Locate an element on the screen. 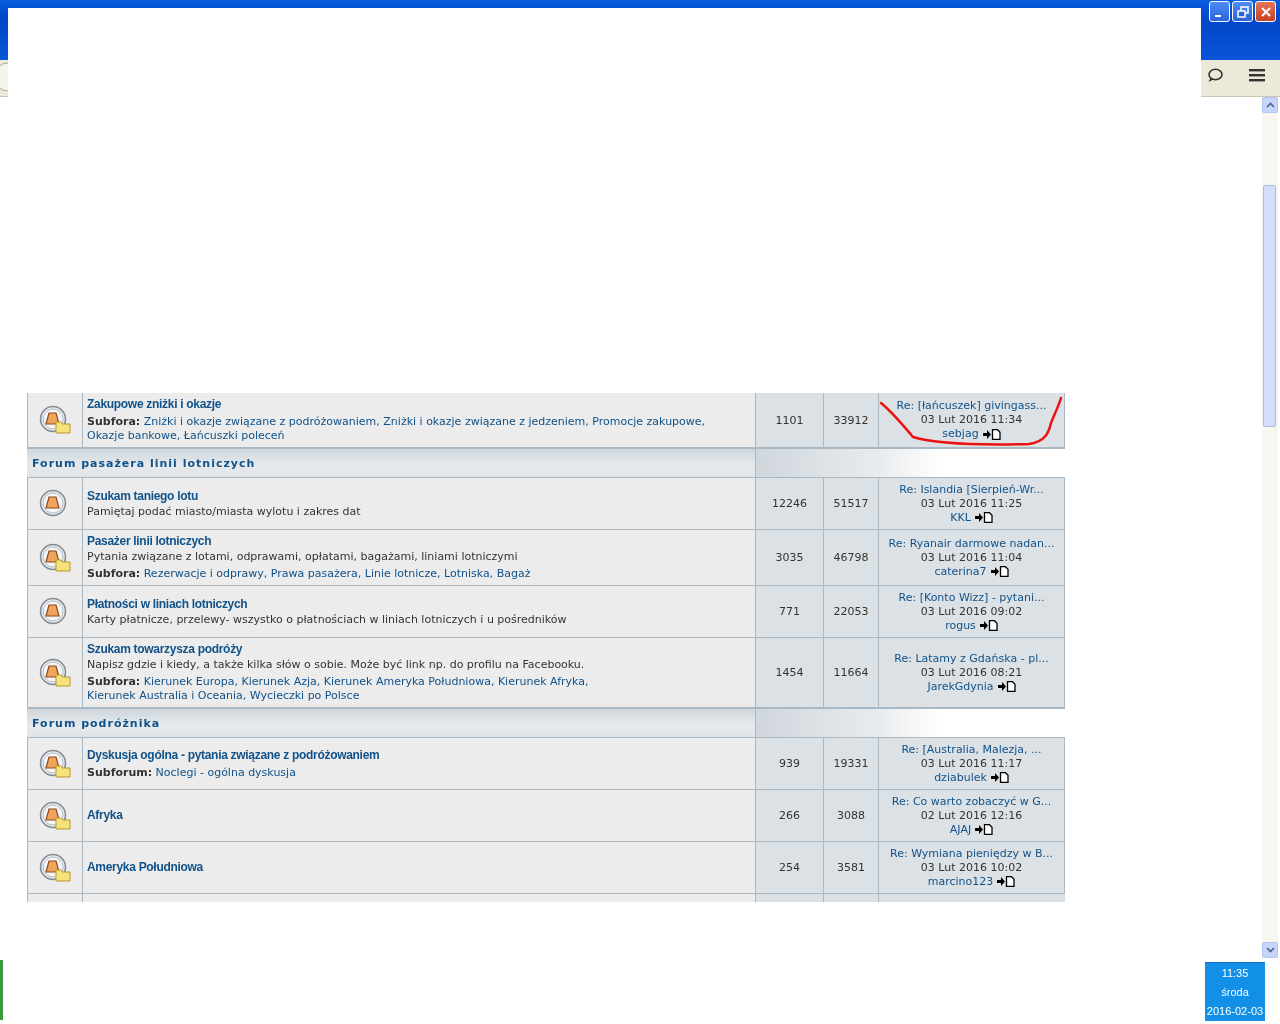 The width and height of the screenshot is (1280, 1024). subforum-list: Subfora: Rezerwacje i odprawy, Prawa pasażera, Linie lotnicze, Lotniska, Bagaż is located at coordinates (419, 574).